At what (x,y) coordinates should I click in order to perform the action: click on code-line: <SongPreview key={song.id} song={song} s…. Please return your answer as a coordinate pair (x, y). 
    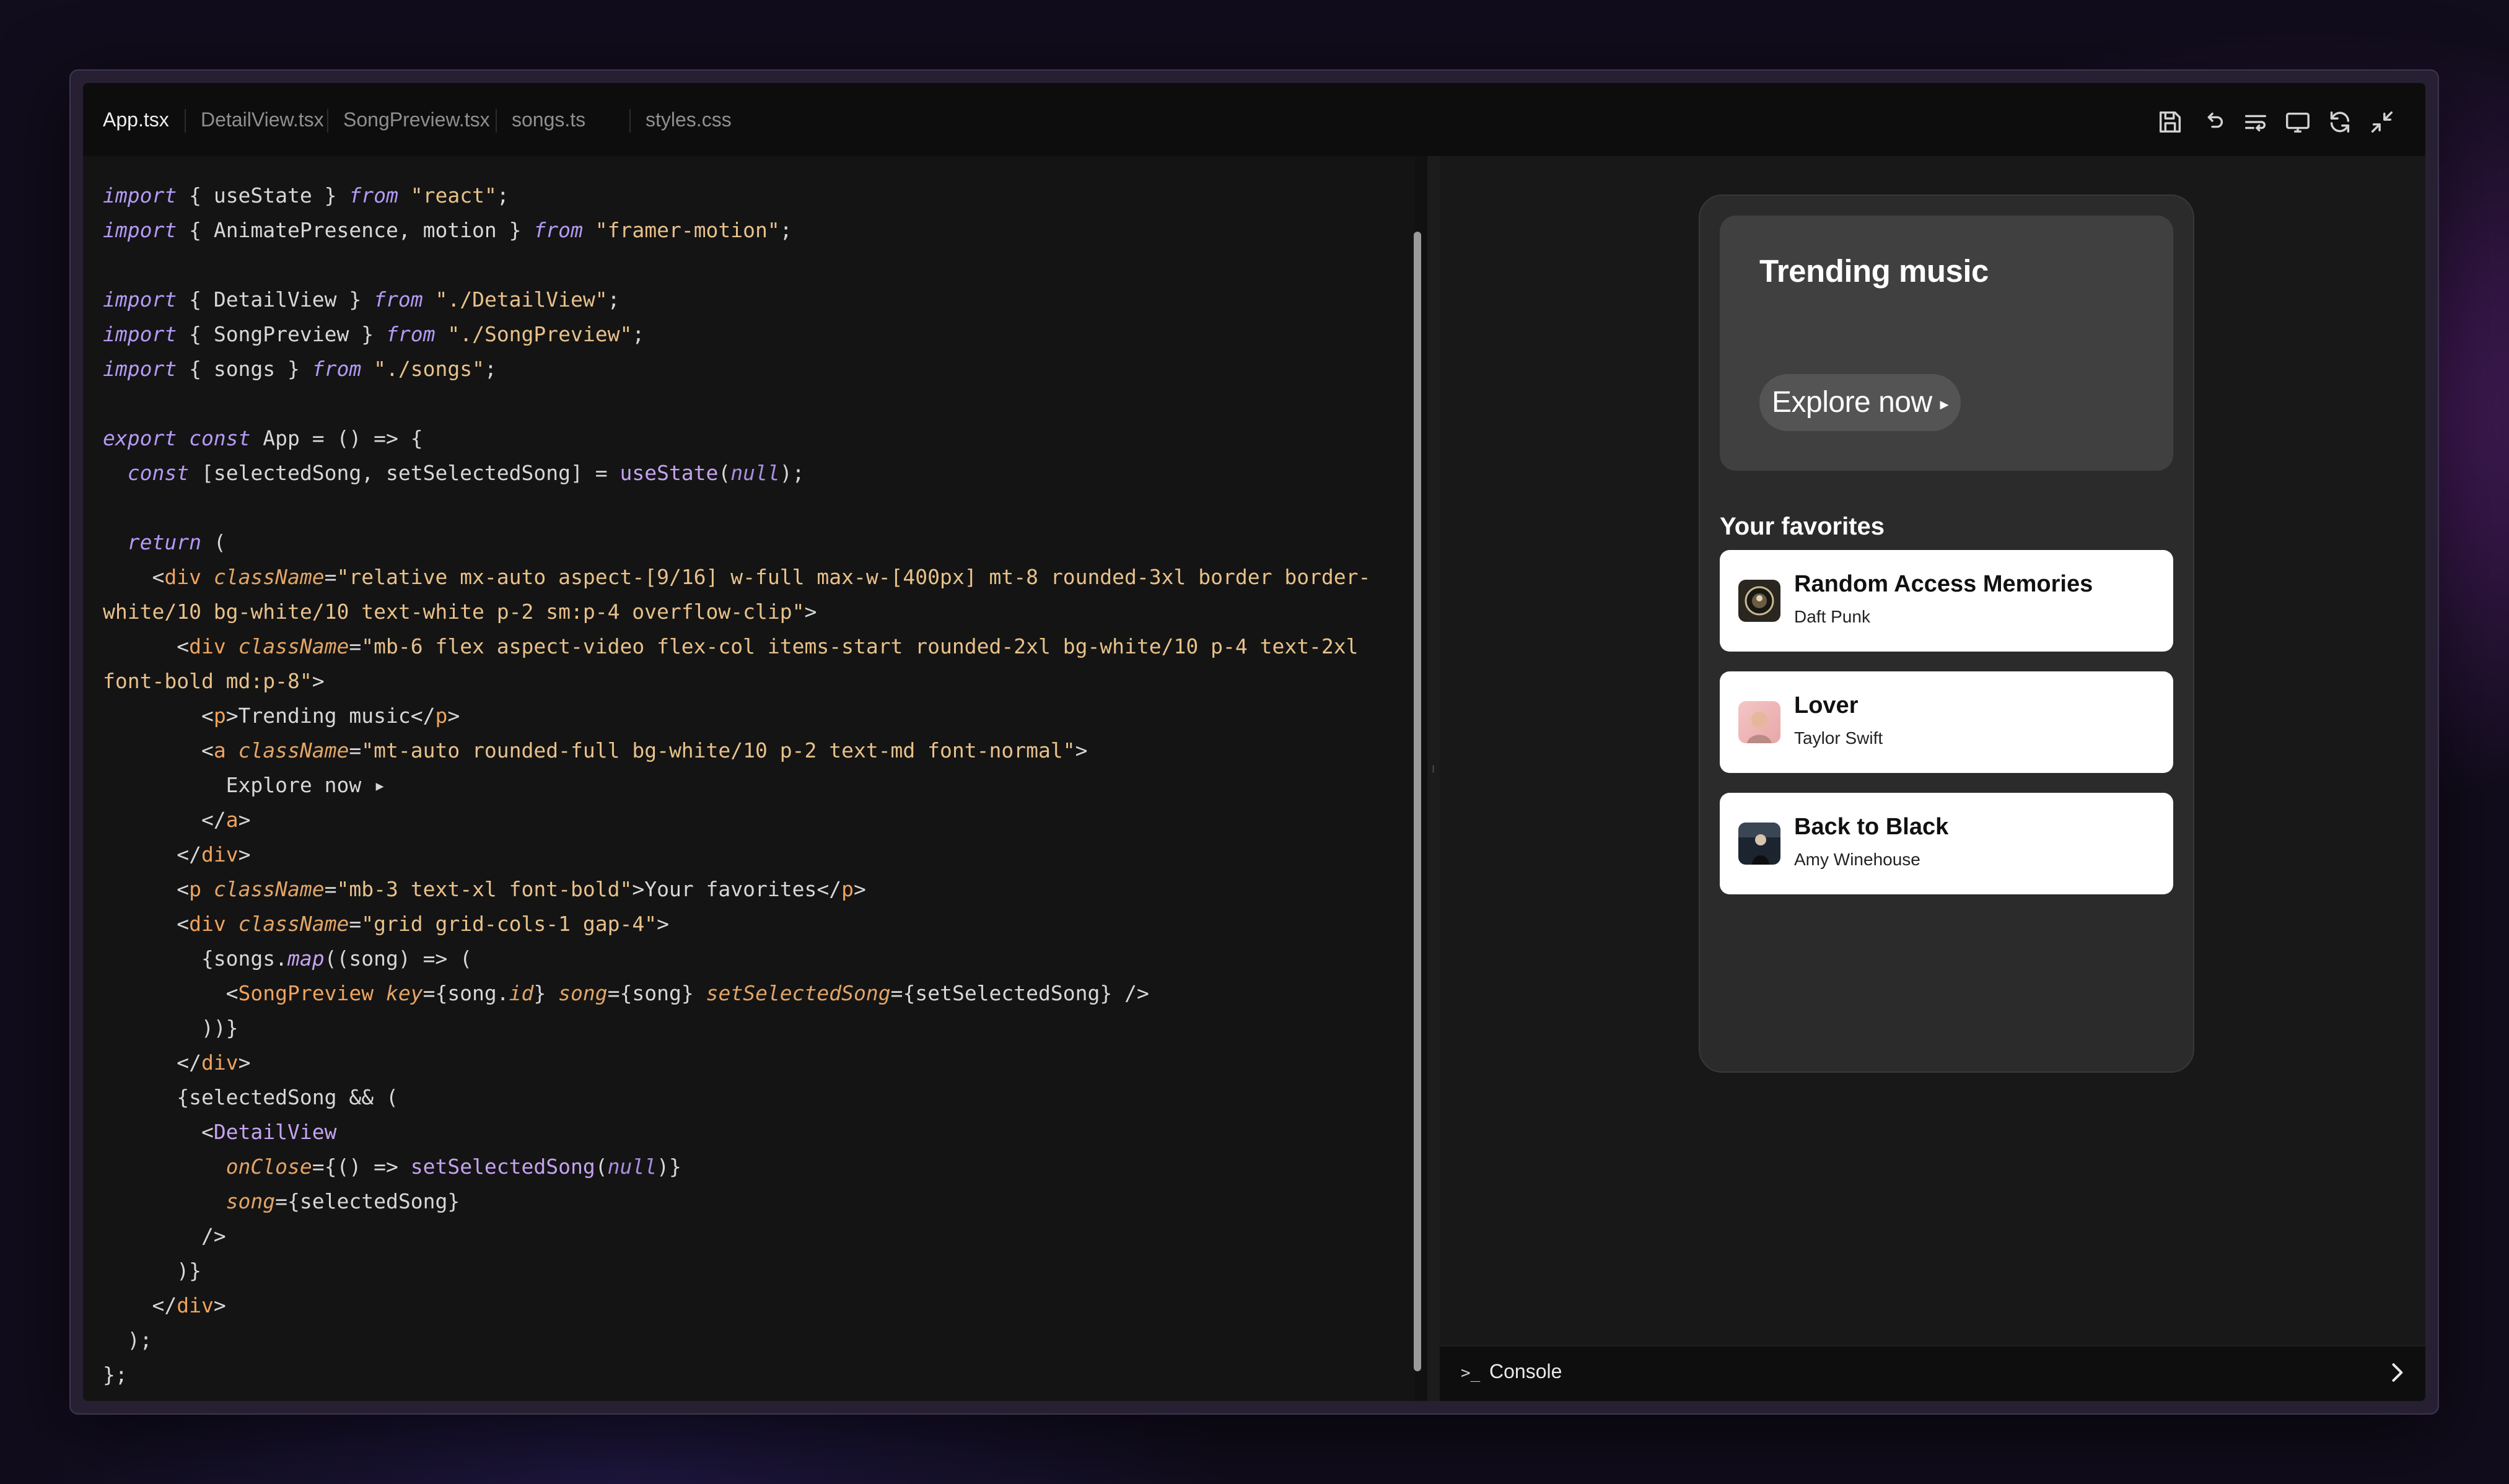
    Looking at the image, I should click on (626, 993).